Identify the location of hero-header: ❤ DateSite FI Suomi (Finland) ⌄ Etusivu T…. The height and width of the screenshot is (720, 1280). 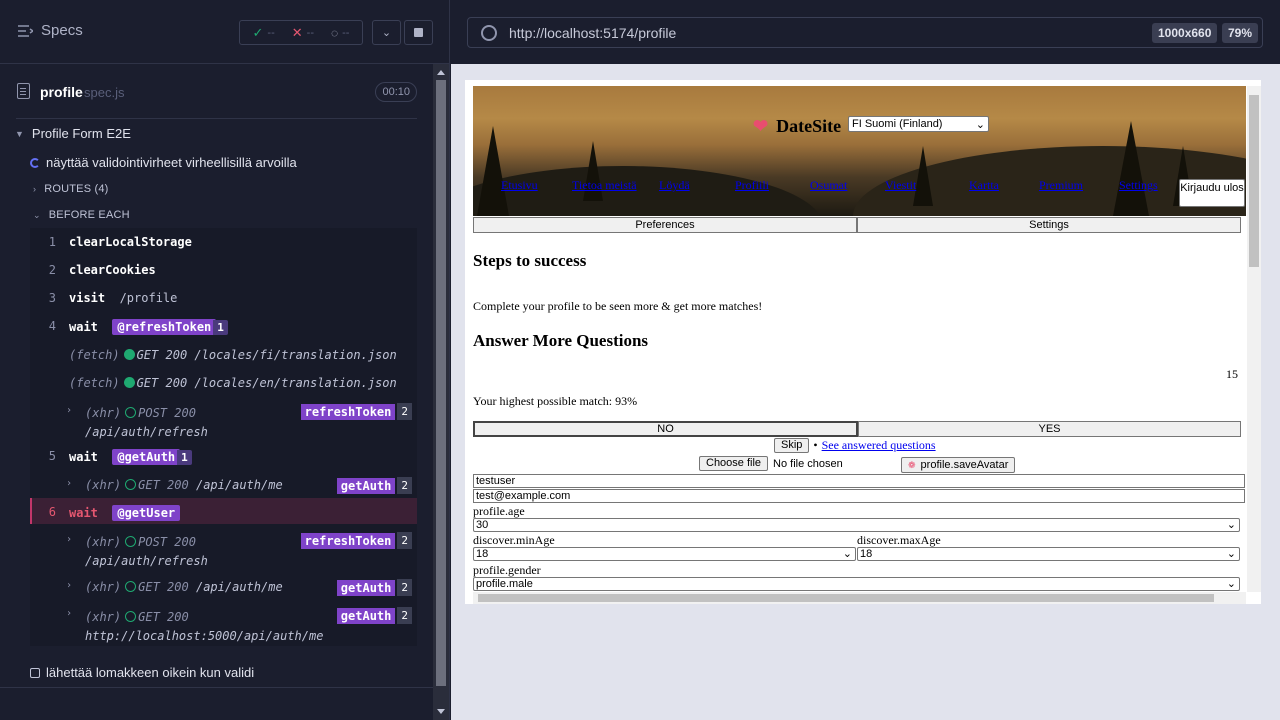
(859, 151).